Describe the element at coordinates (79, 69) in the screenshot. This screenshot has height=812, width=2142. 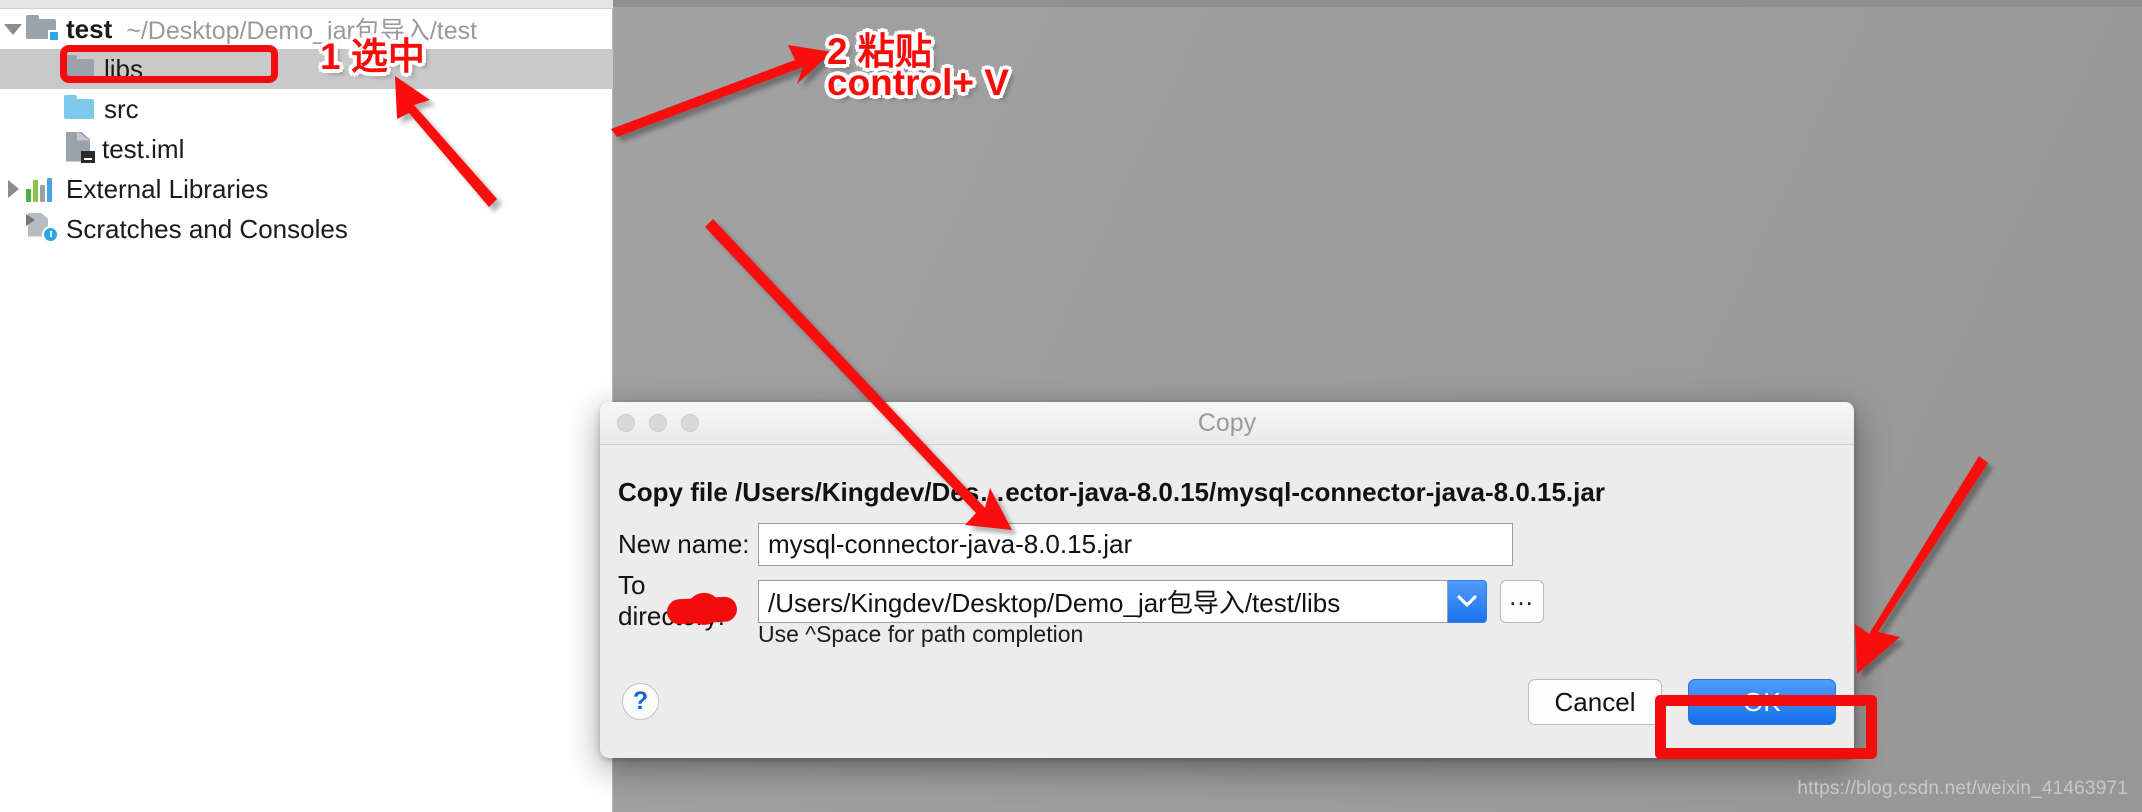
I see `folder-gray-icon` at that location.